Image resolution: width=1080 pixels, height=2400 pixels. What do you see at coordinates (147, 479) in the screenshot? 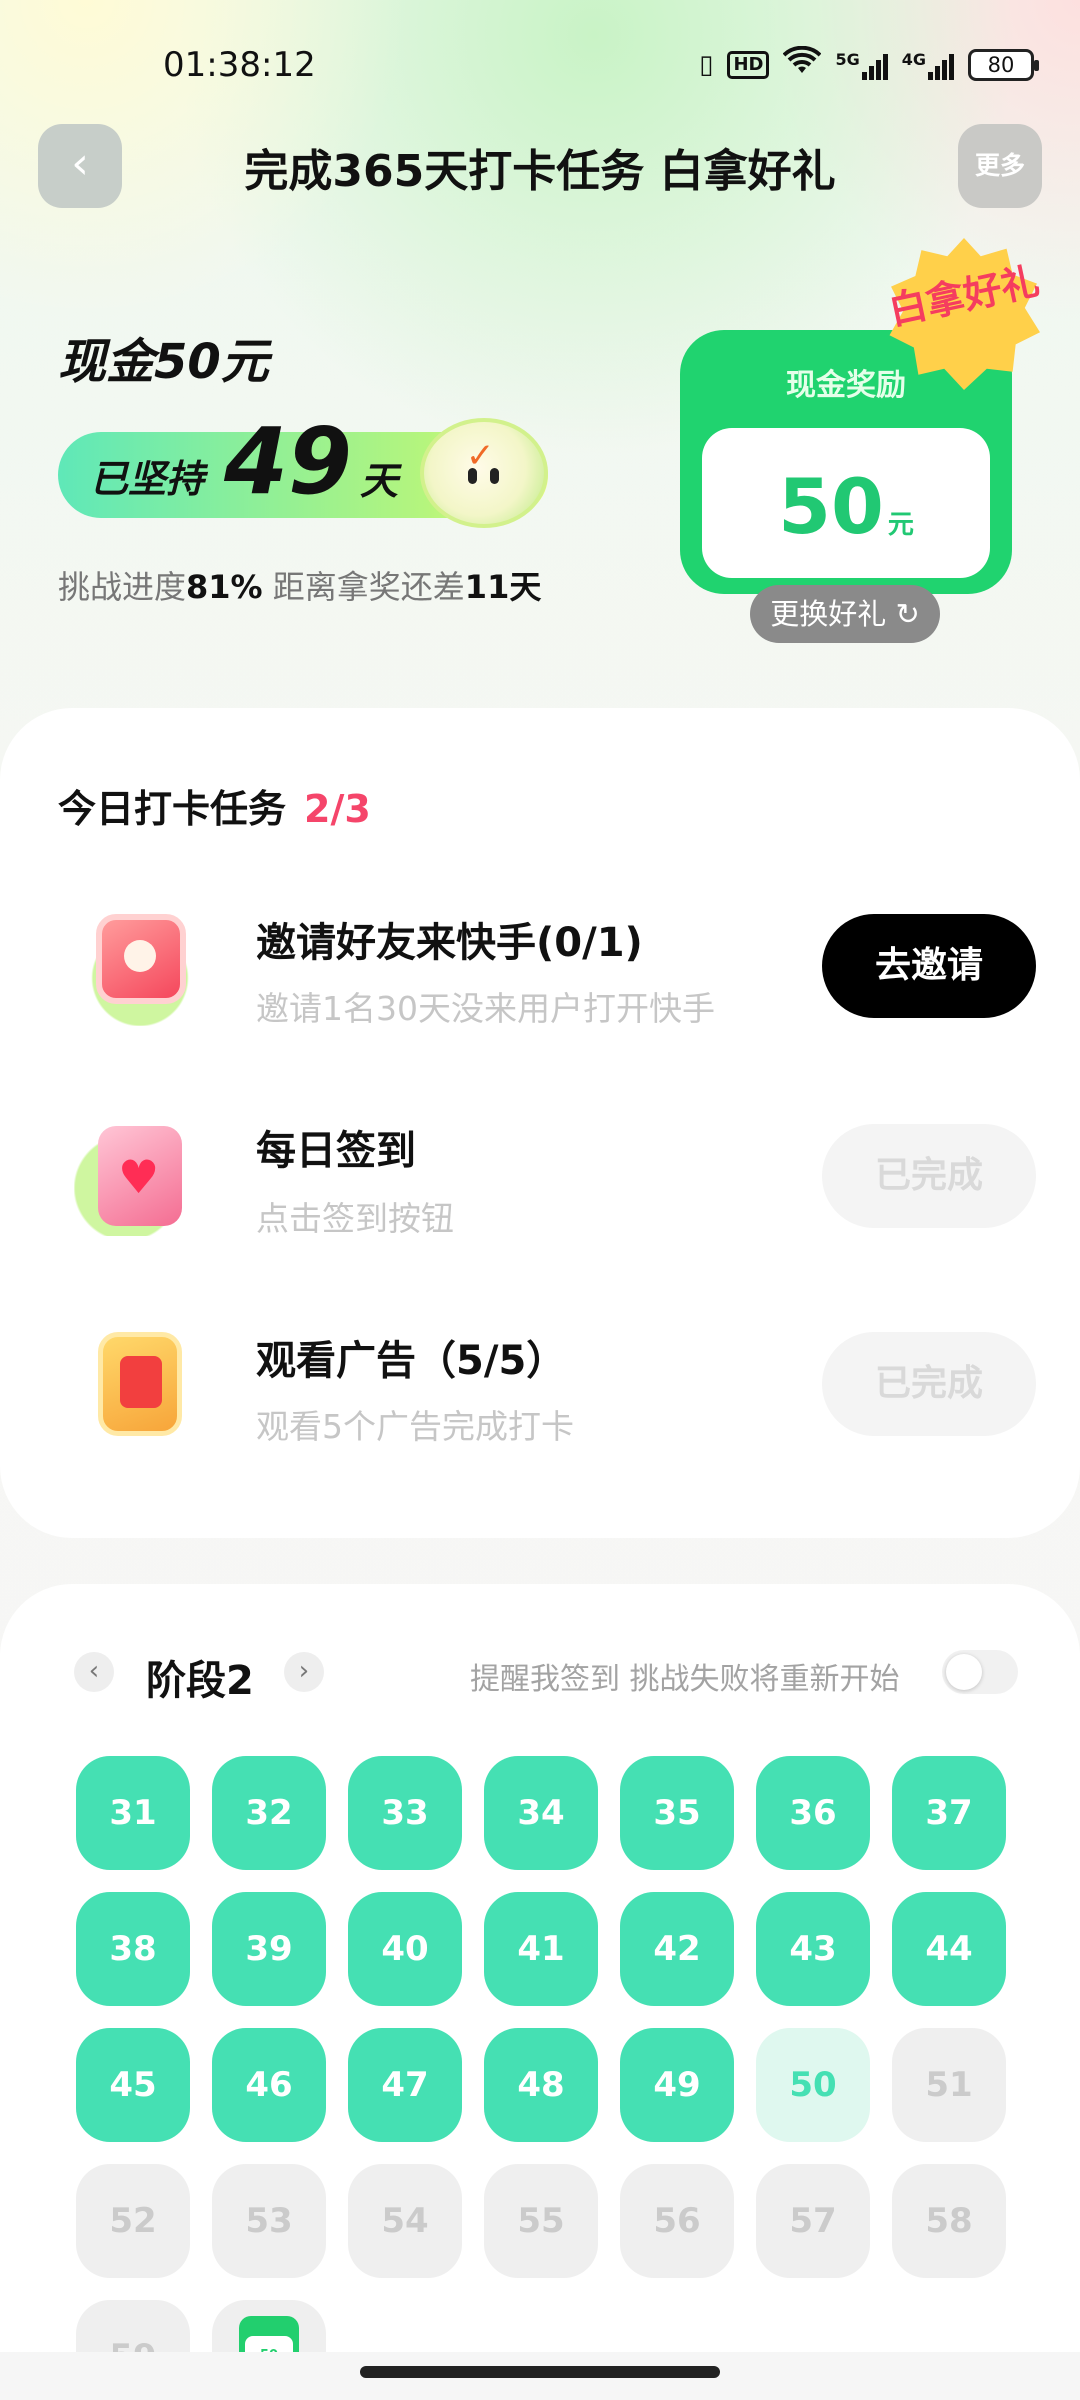
I see `streak-prefix: 已坚持` at bounding box center [147, 479].